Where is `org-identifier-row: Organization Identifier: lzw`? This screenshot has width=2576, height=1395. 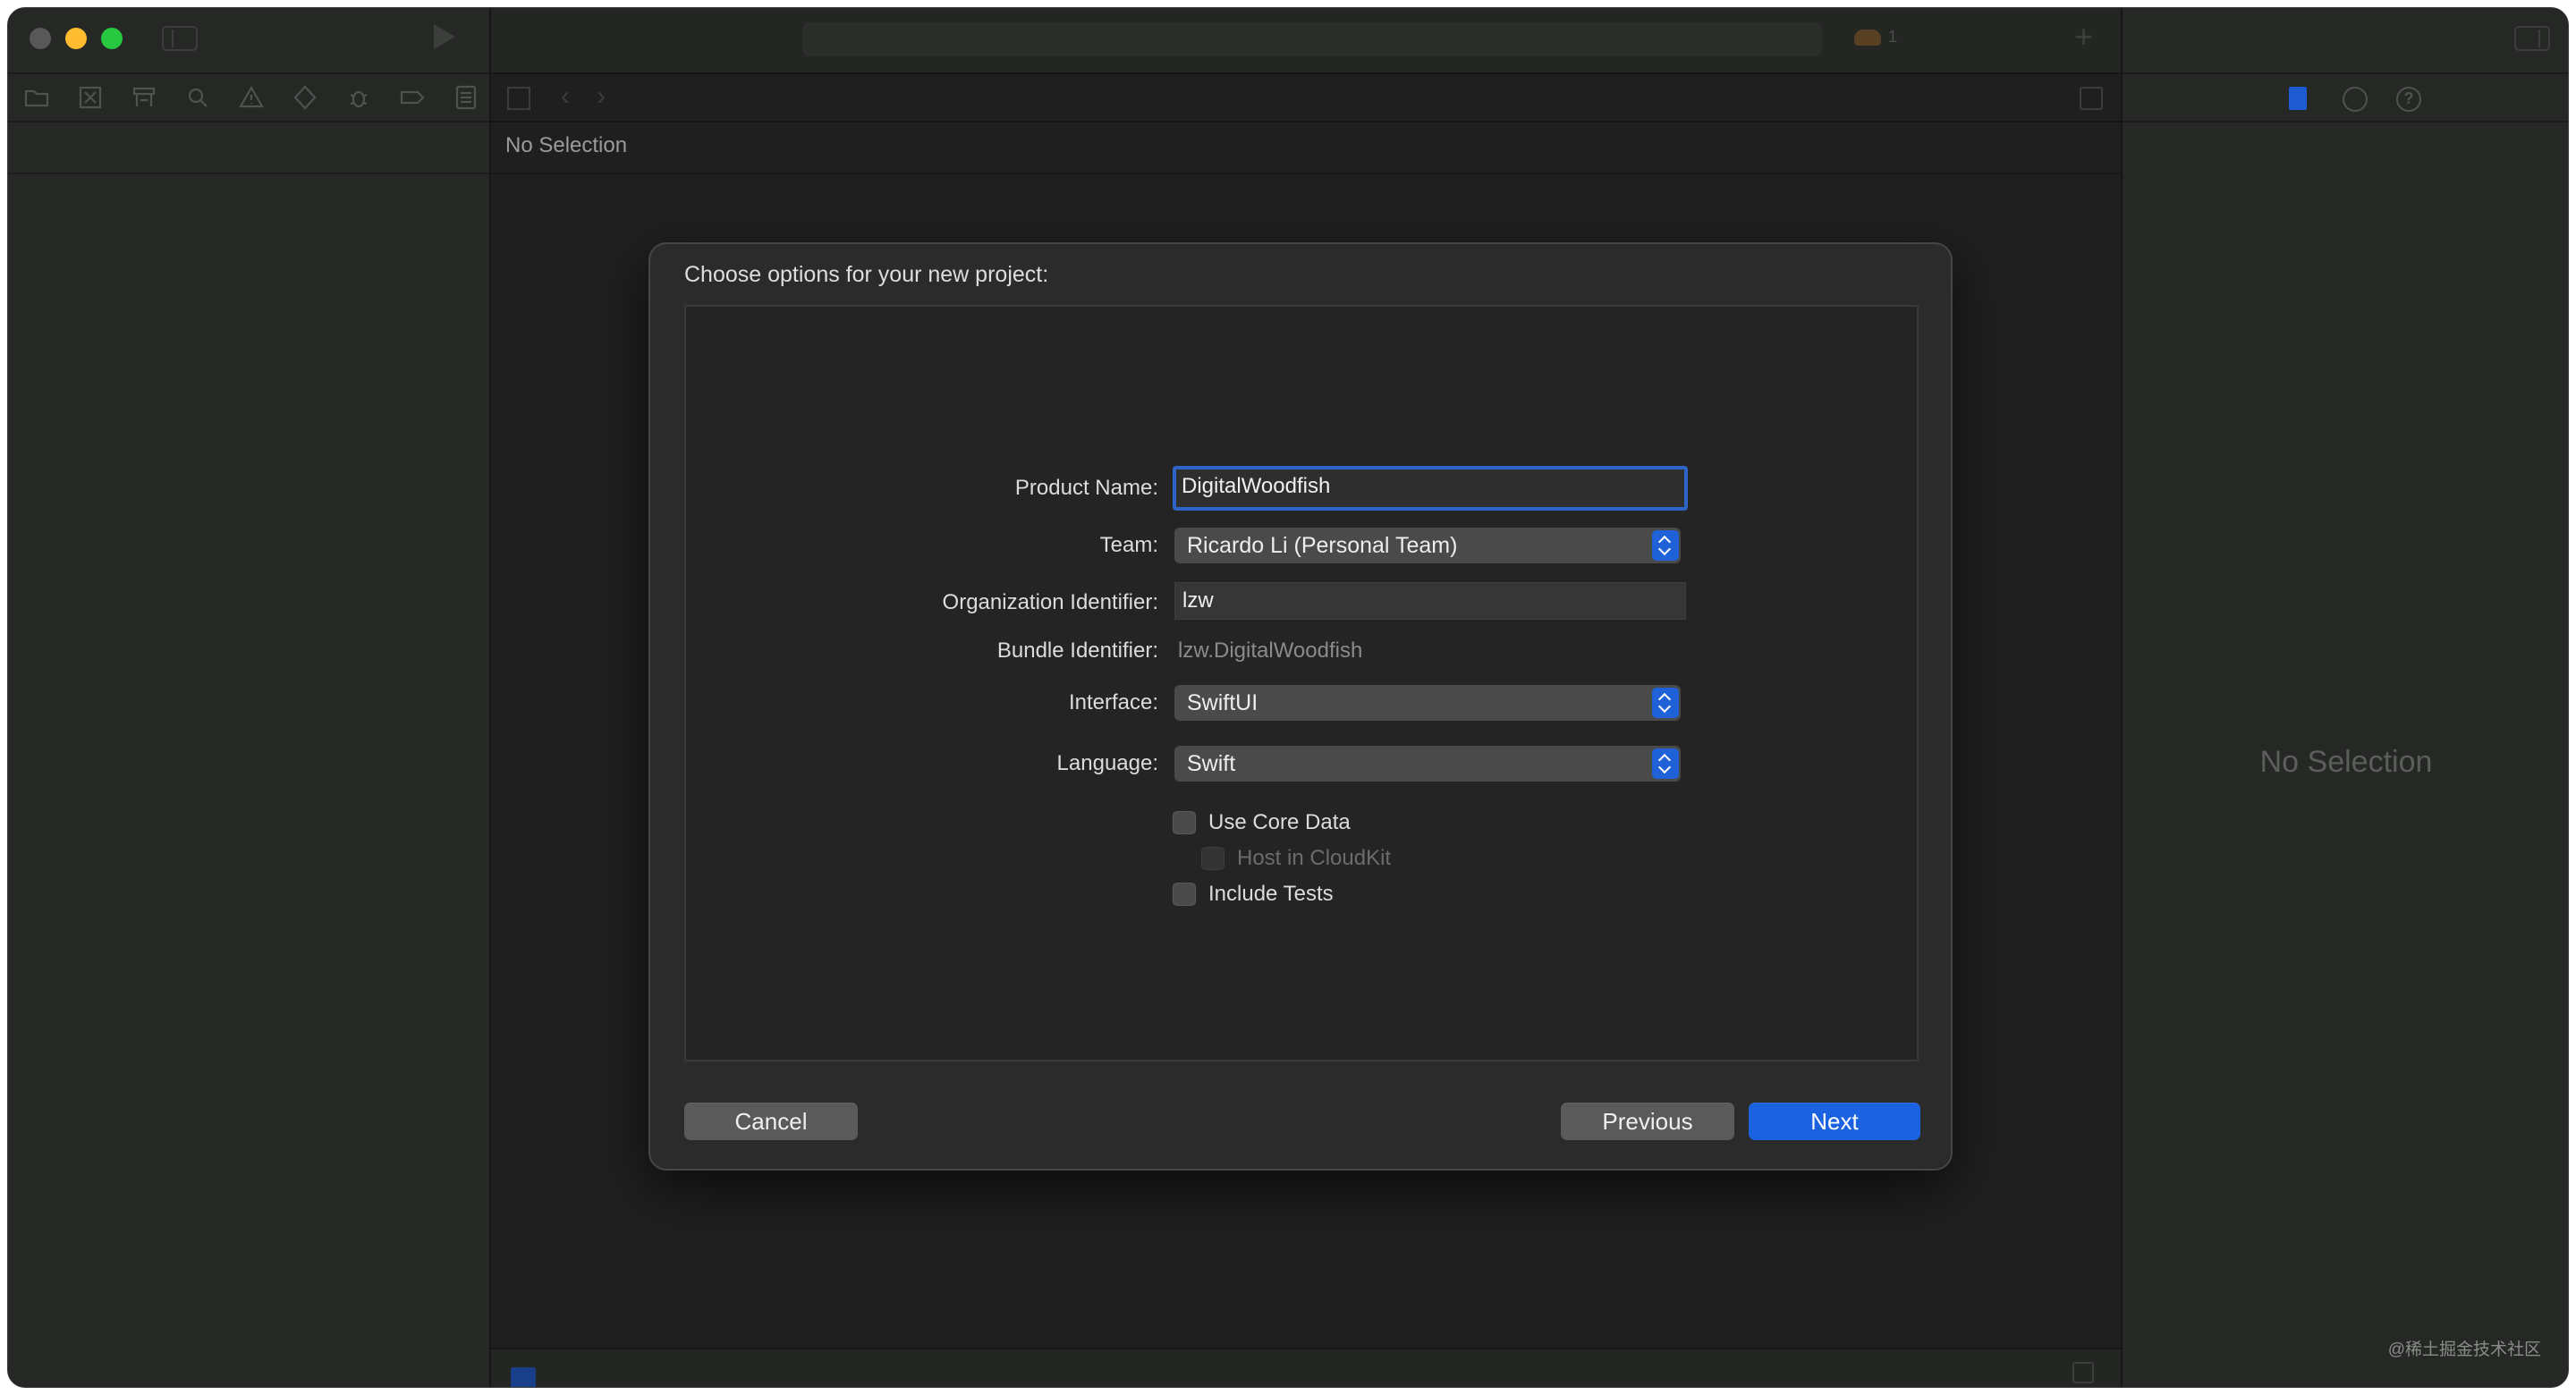 org-identifier-row: Organization Identifier: lzw is located at coordinates (1301, 602).